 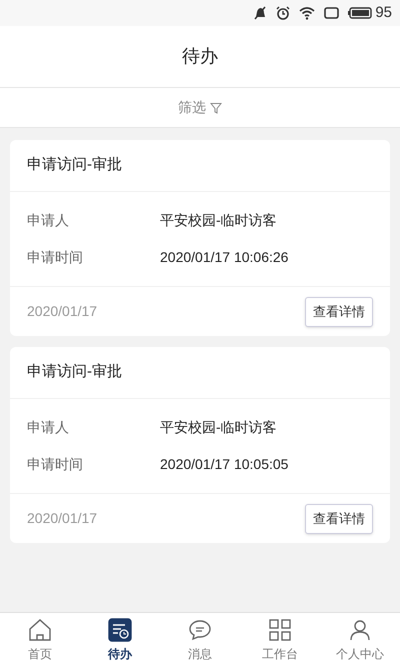 I want to click on tab-bar-item: 待办, so click(x=120, y=640).